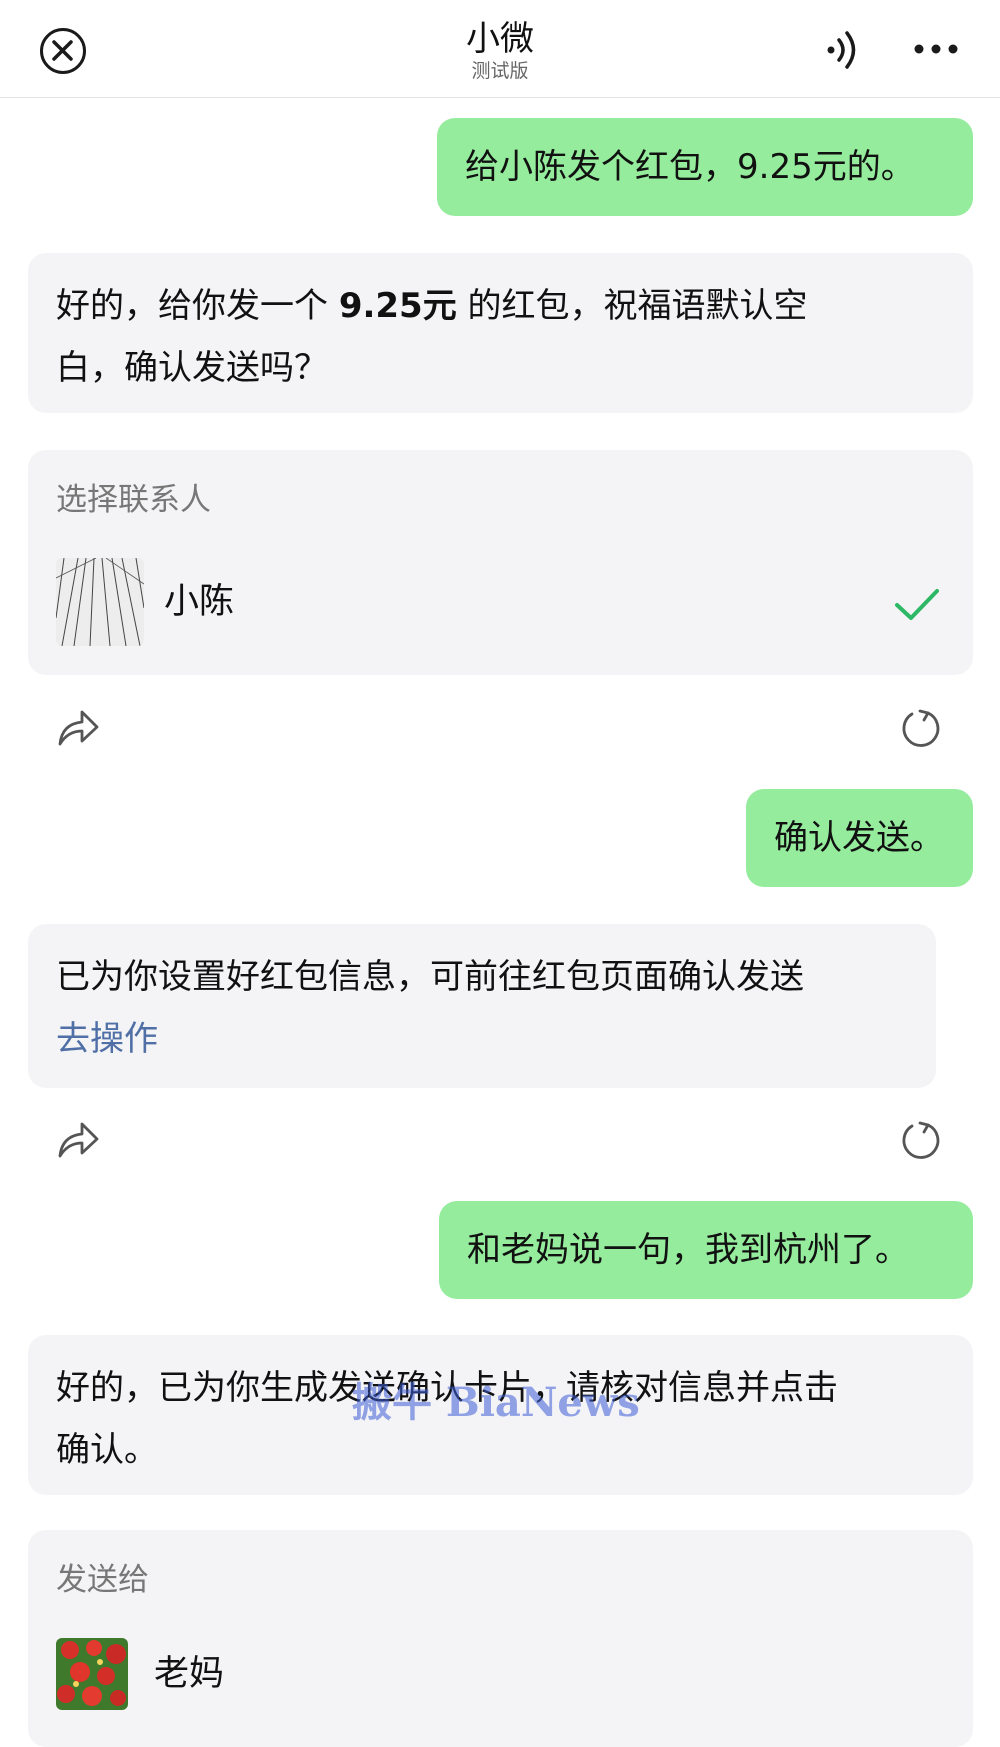 This screenshot has height=1747, width=1000. I want to click on user-message-bubble: 给小陈发个红包，9.25元的。, so click(705, 167).